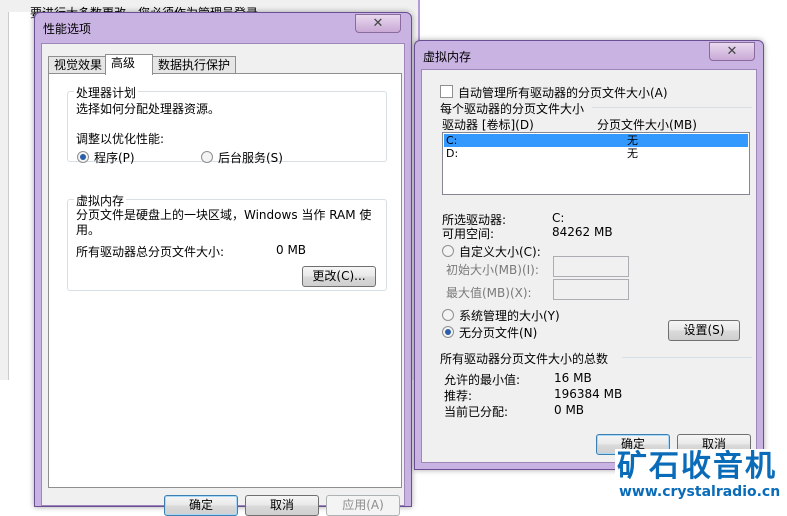 The image size is (787, 516). What do you see at coordinates (129, 64) in the screenshot?
I see `tab-advanced: 高级` at bounding box center [129, 64].